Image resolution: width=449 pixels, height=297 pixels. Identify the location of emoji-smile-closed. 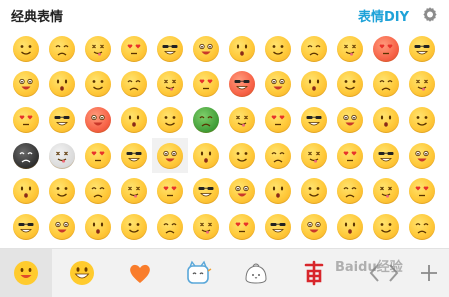
(350, 85).